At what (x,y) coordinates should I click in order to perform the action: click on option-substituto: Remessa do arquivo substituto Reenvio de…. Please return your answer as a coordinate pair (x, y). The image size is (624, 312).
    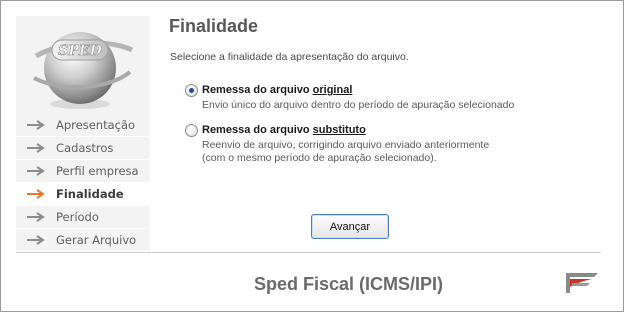
    Looking at the image, I should click on (337, 144).